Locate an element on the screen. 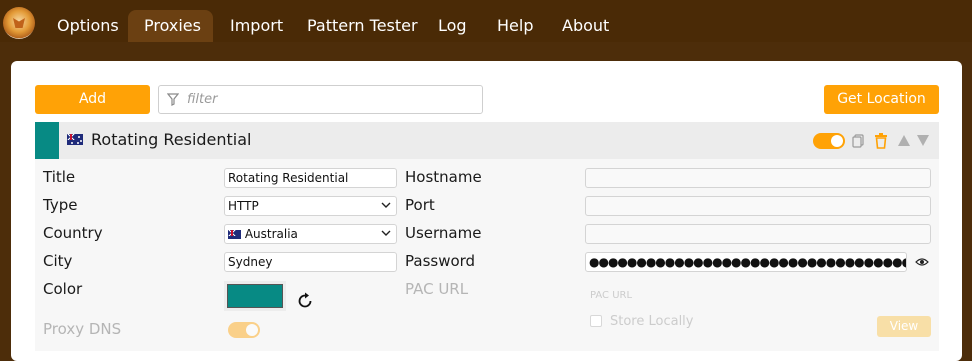  proxy-header-title: Rotating Residential is located at coordinates (171, 139).